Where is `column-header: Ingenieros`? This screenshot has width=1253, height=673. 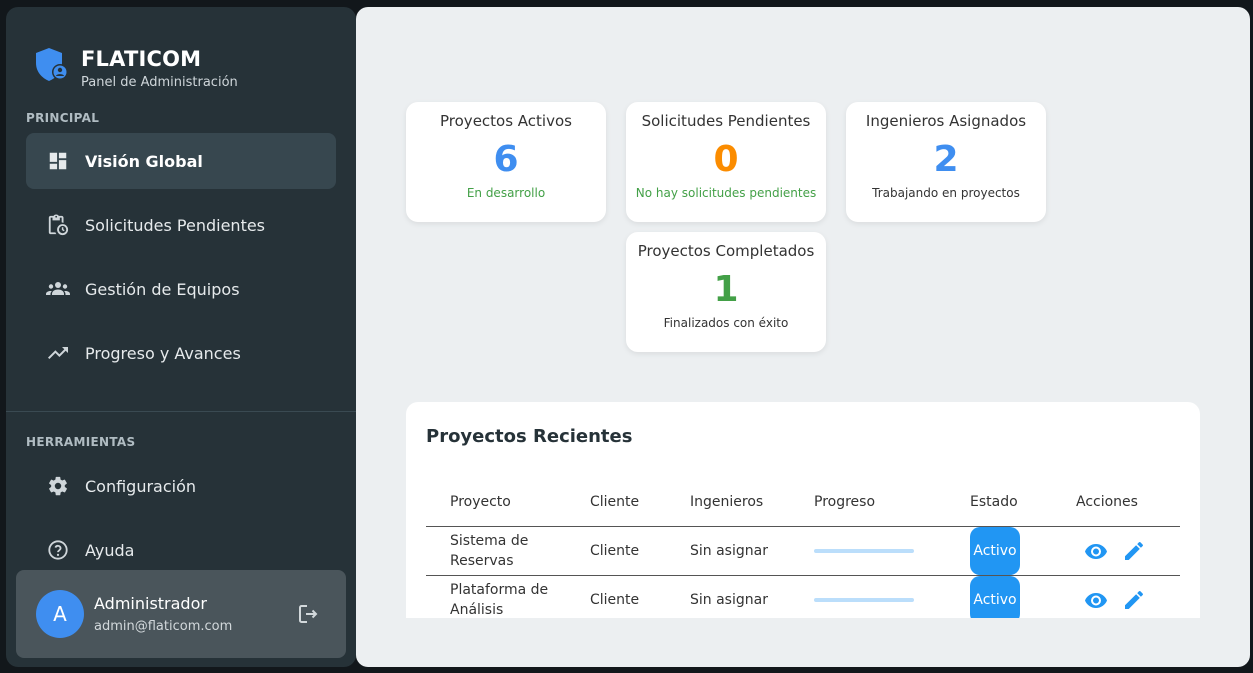 column-header: Ingenieros is located at coordinates (728, 502).